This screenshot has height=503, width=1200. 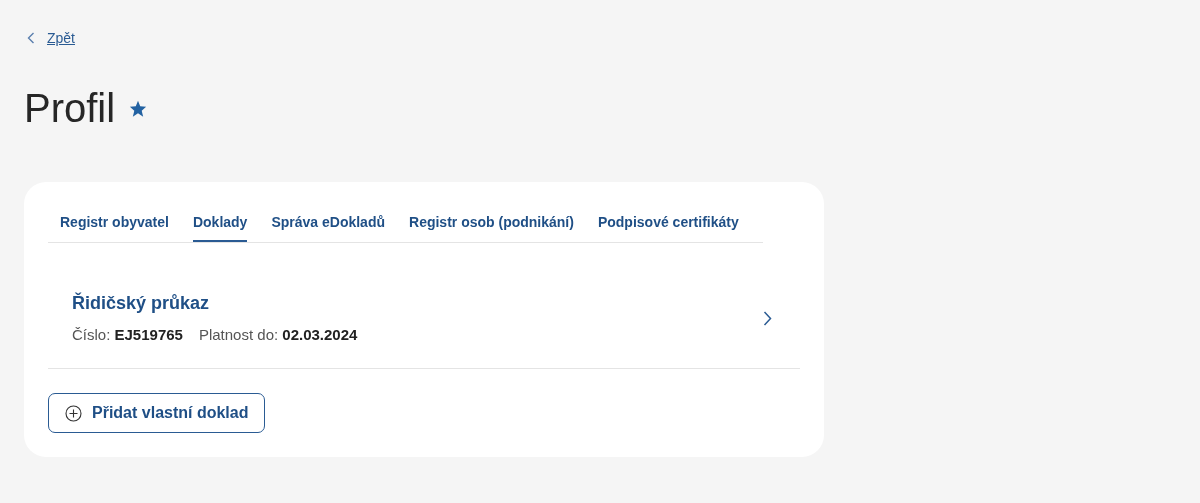 I want to click on document-title: Řidičský průkaz, so click(x=215, y=303).